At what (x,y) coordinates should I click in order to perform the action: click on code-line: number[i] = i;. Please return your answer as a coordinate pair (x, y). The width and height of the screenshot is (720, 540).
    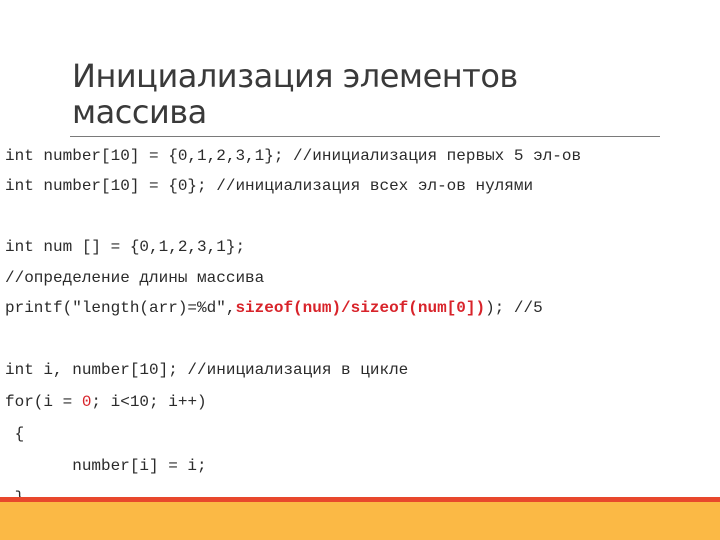
    Looking at the image, I should click on (106, 466).